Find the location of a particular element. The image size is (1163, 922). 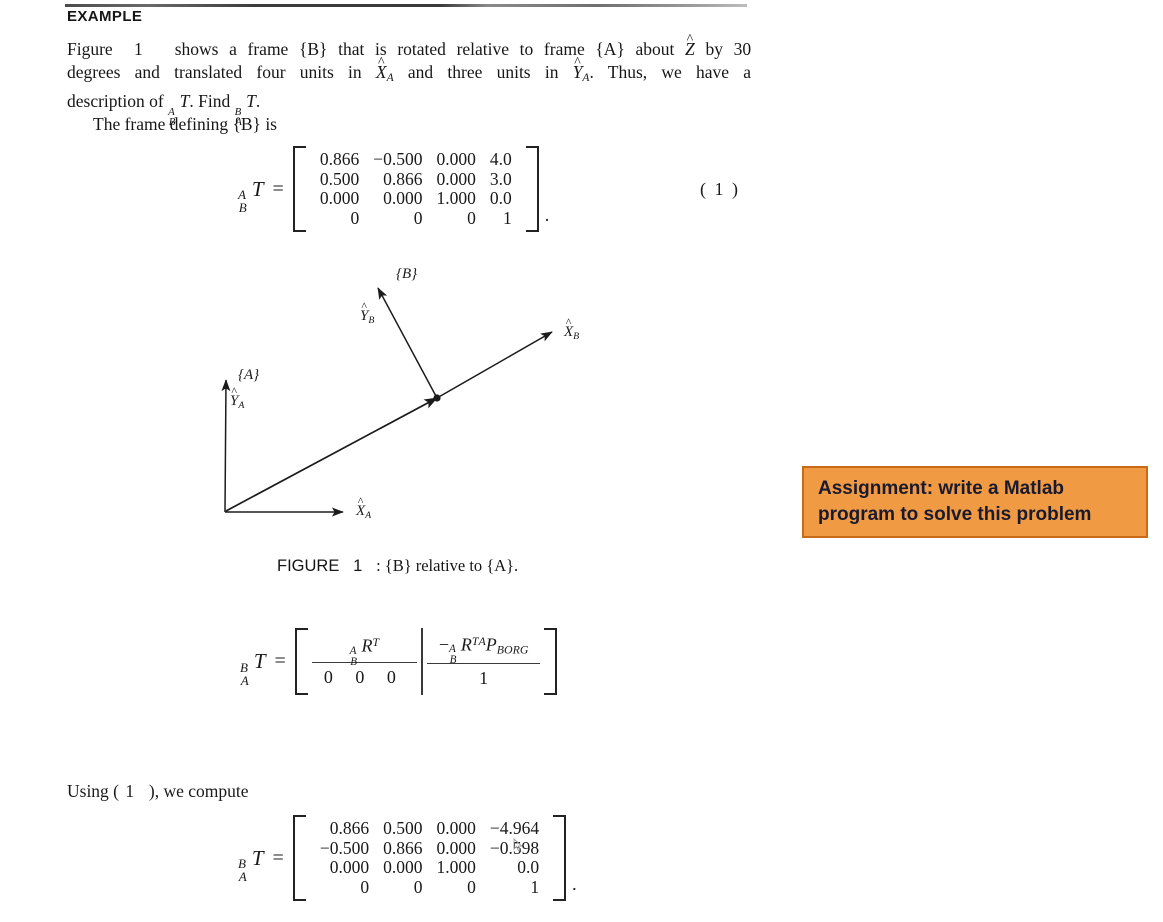

matrix-2-cells: A B RT 0 0 0 − A B RTAPBORG 1 is located at coordinates (426, 661).